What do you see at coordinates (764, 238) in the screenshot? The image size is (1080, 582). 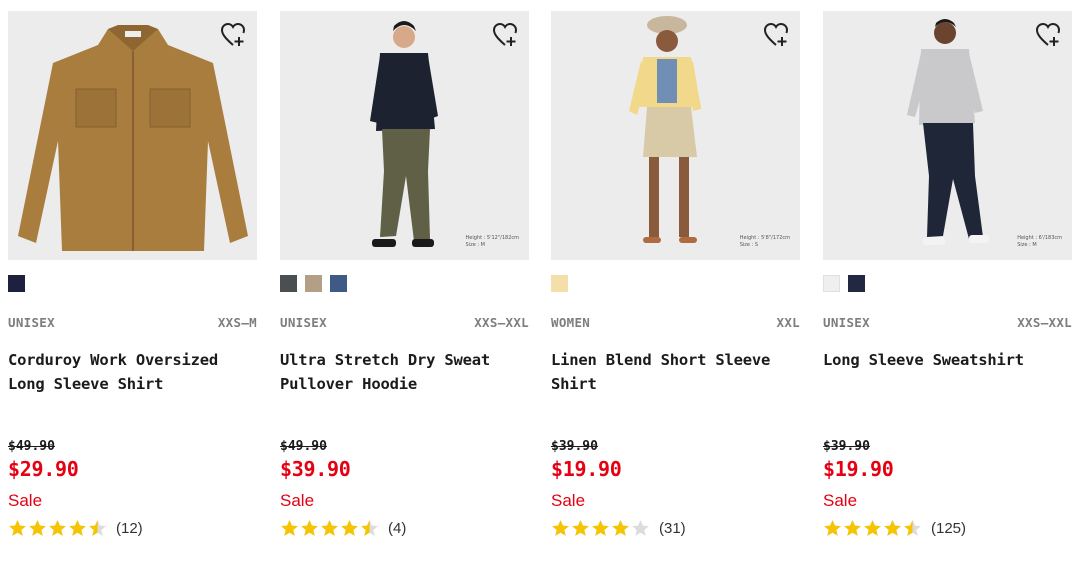 I see `model-height: Height : 5'8"/172cm` at bounding box center [764, 238].